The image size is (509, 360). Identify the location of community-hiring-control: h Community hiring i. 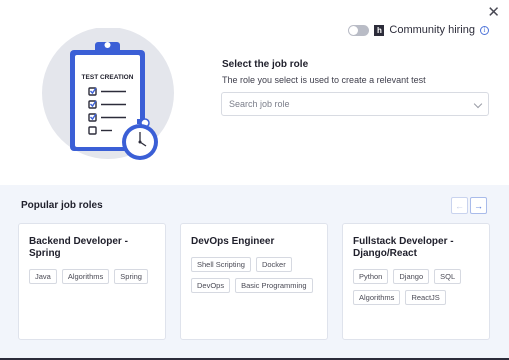
(418, 30).